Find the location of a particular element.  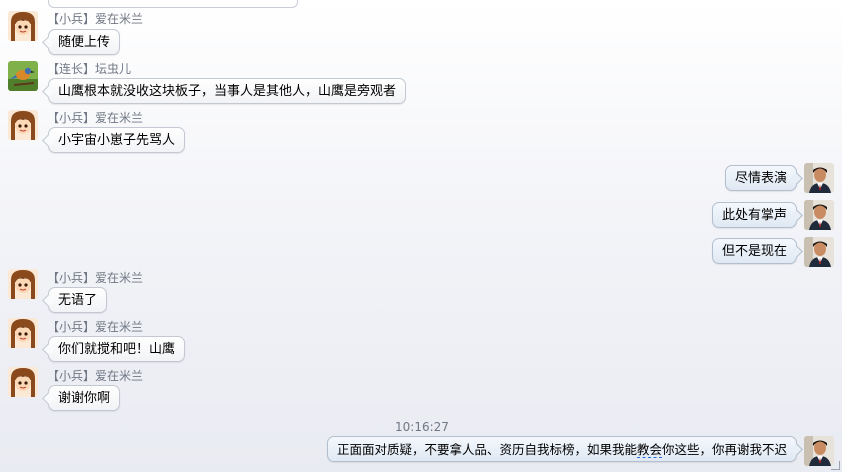

message-bubble: 小宇宙小崽子先骂人 is located at coordinates (117, 140).